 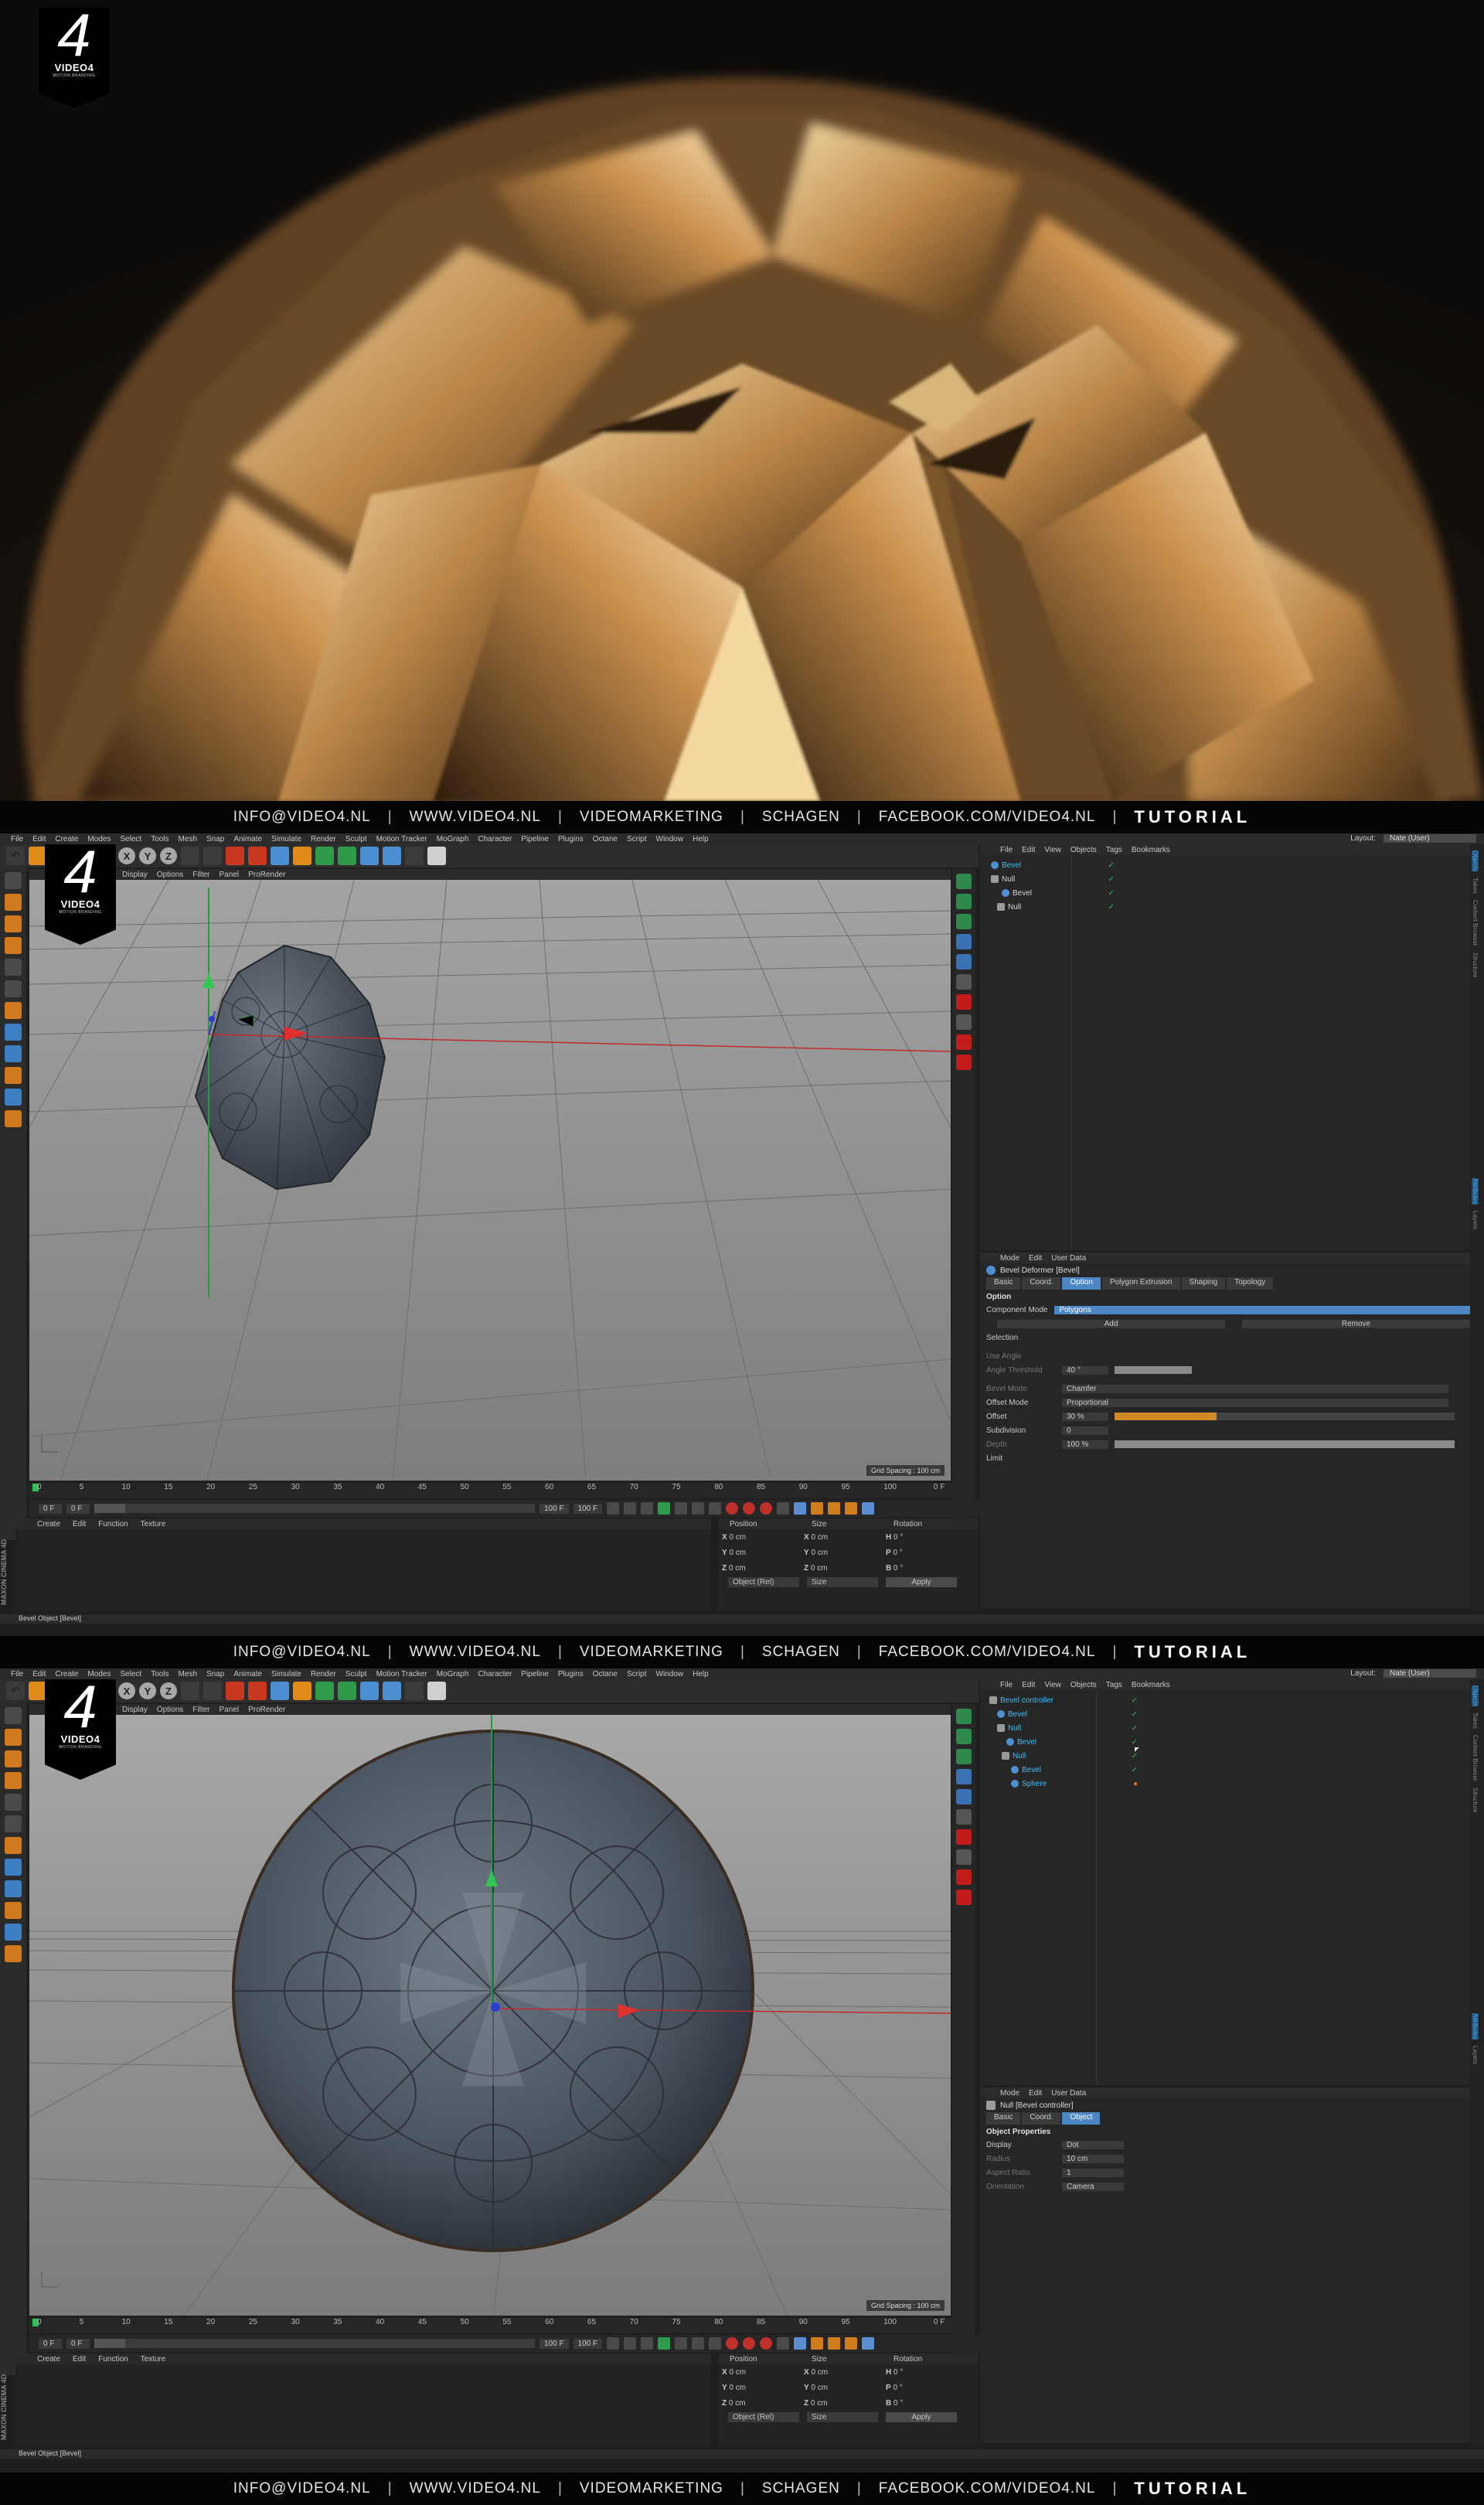 What do you see at coordinates (834, 1508) in the screenshot?
I see `rotation-key-icon` at bounding box center [834, 1508].